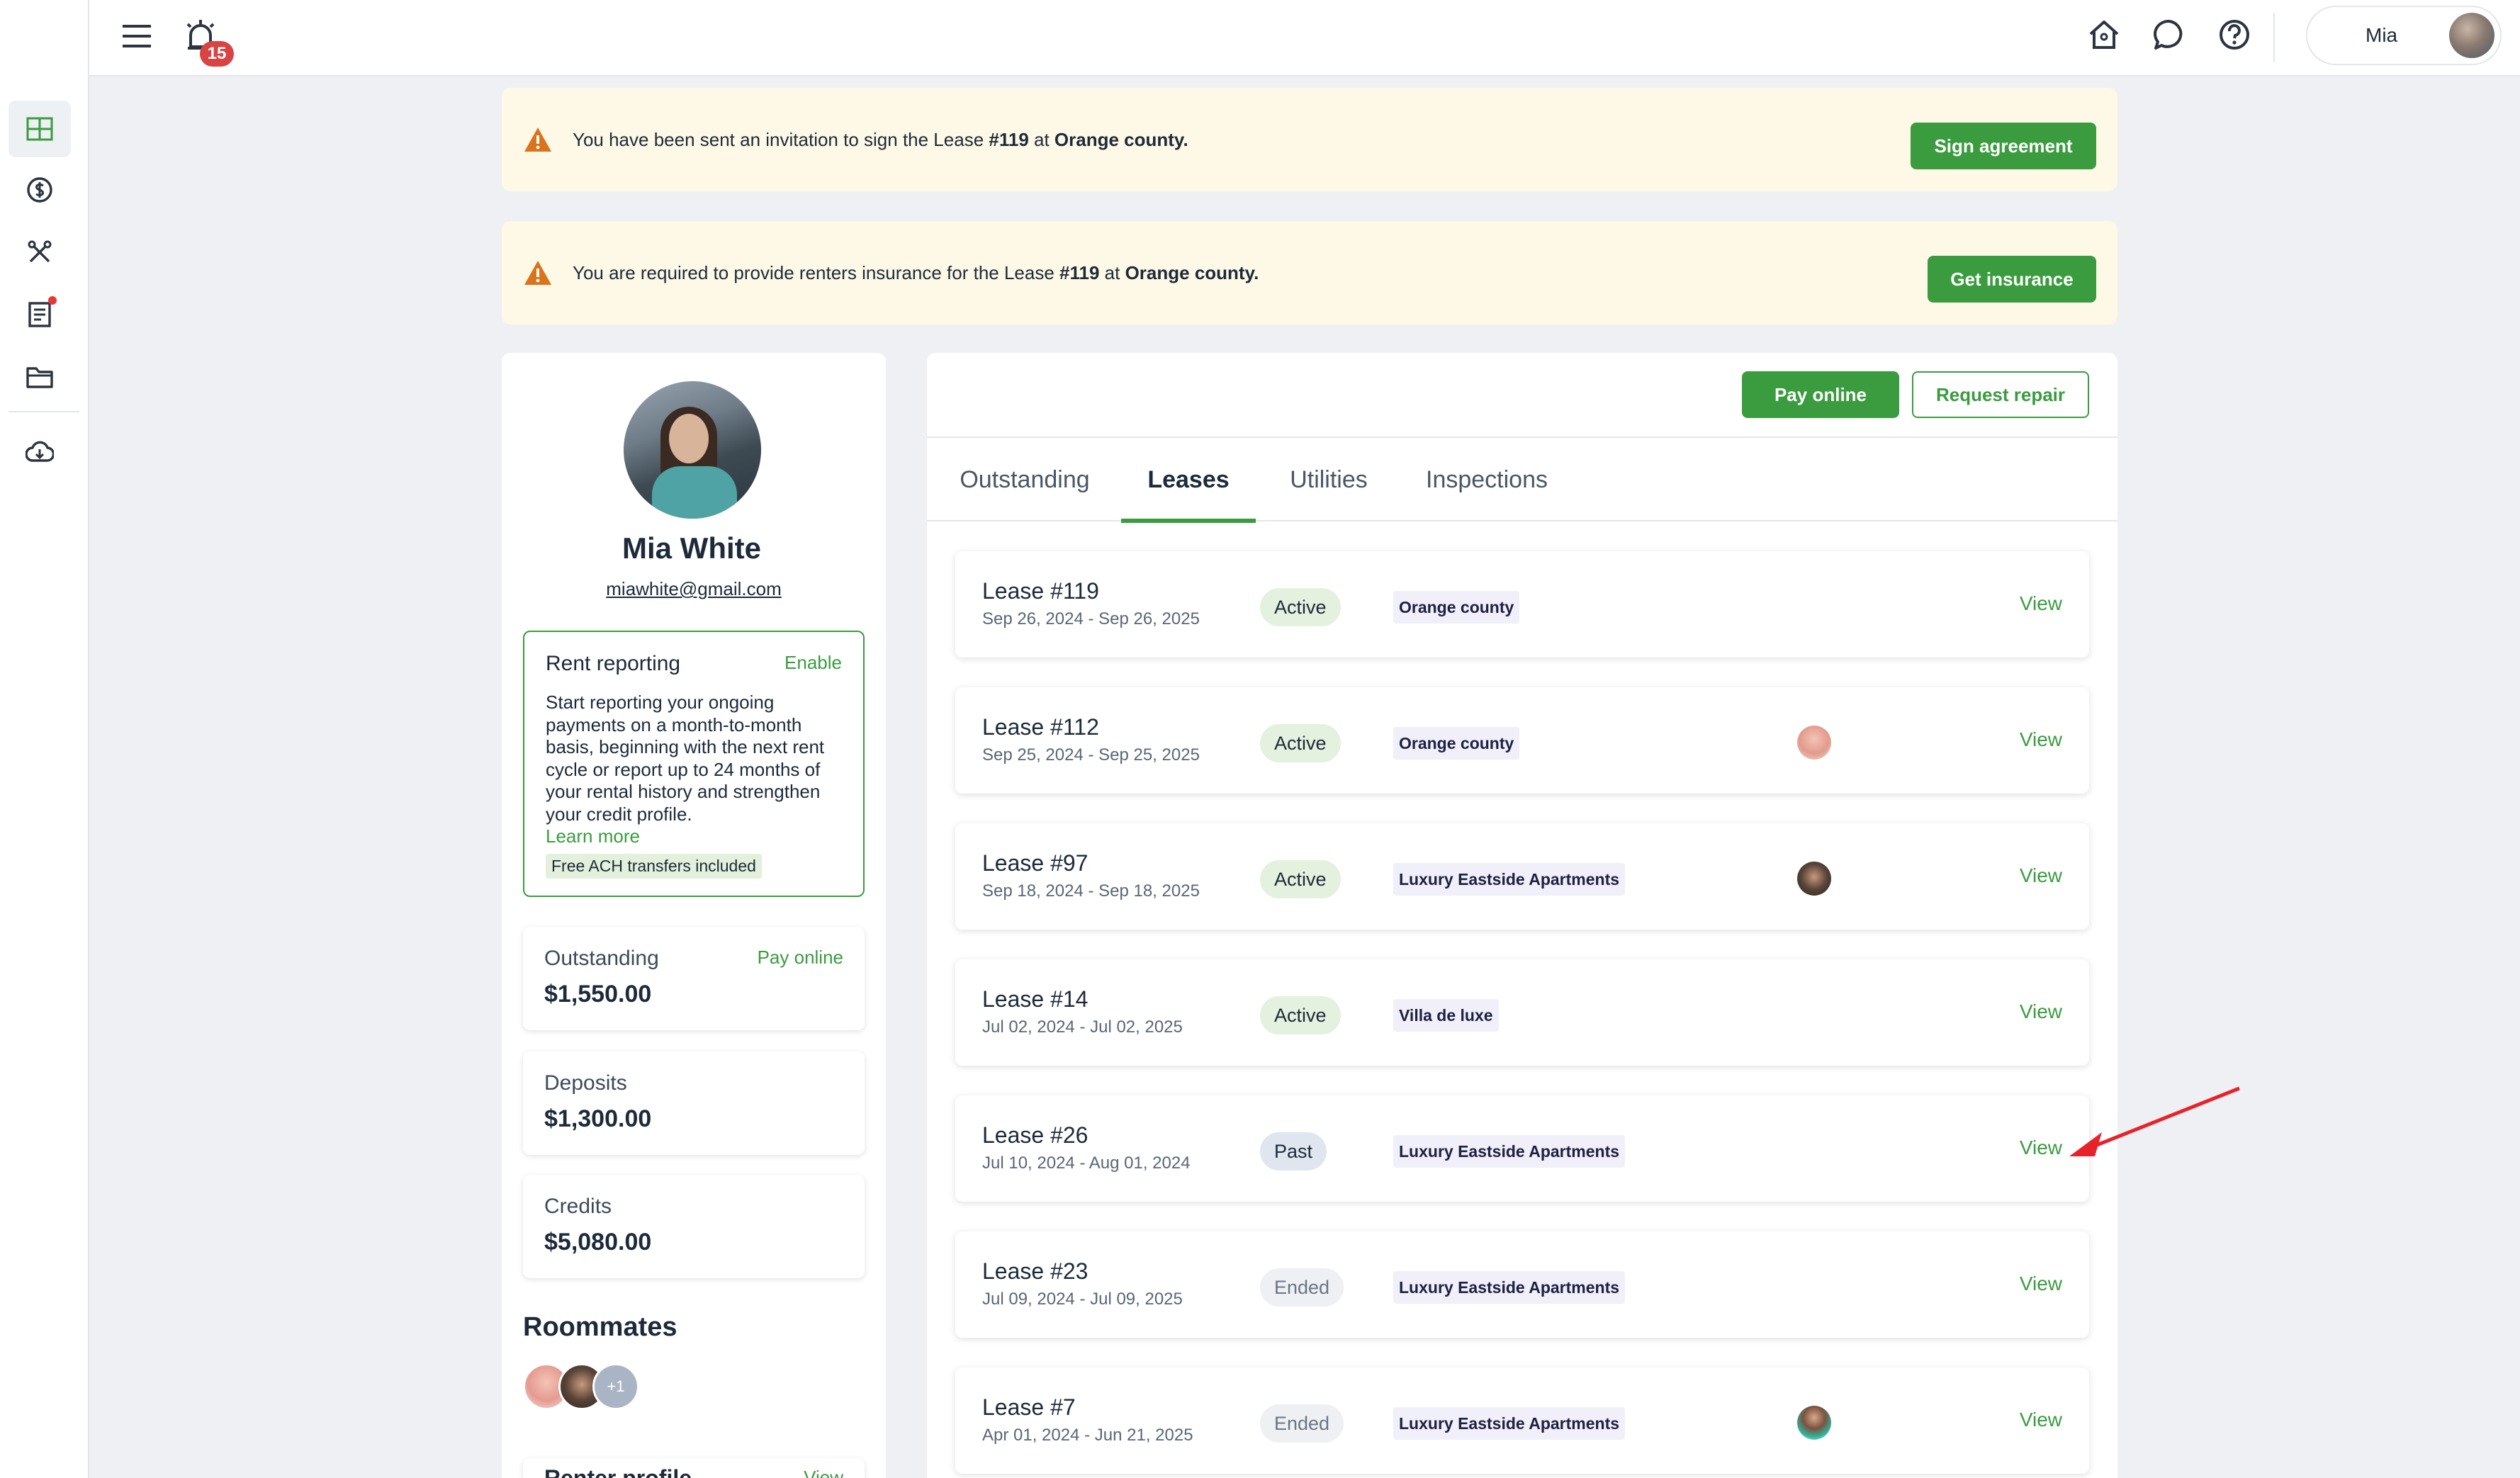 The height and width of the screenshot is (1478, 2520). I want to click on lease-dates: Sep 18, 2024 - Sep 18, 2025, so click(1091, 891).